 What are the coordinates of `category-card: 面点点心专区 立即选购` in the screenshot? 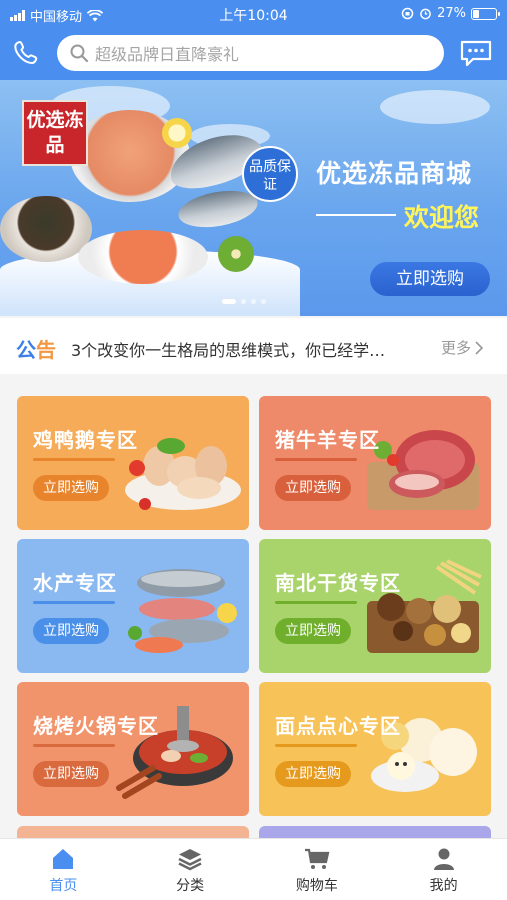 It's located at (375, 749).